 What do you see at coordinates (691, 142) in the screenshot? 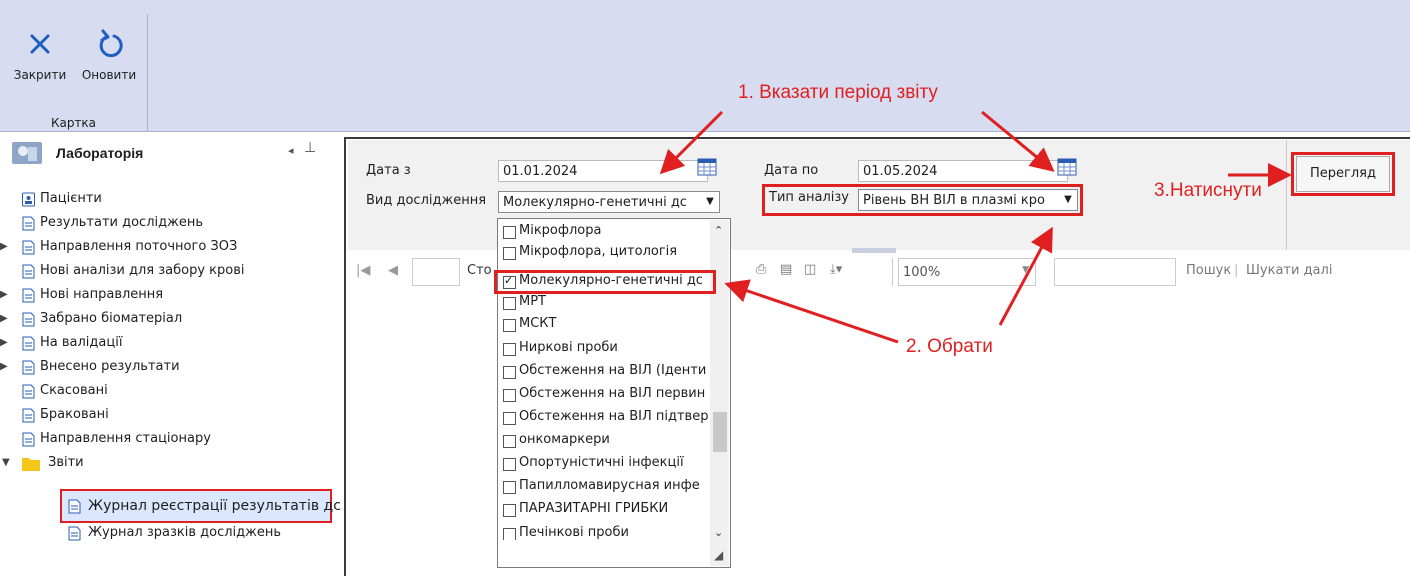
I see `arrow-to-date-from` at bounding box center [691, 142].